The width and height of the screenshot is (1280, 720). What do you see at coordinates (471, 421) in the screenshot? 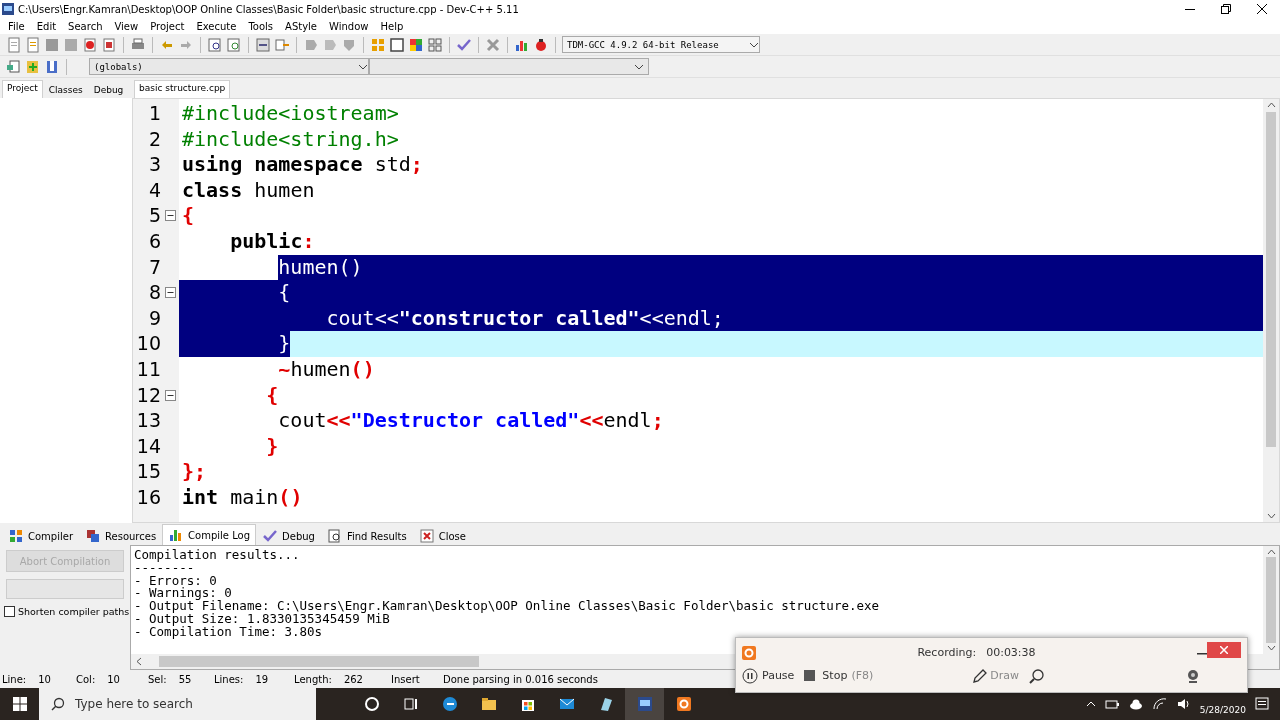
I see `code-line: cout<<"Destructor called"<<endl;` at bounding box center [471, 421].